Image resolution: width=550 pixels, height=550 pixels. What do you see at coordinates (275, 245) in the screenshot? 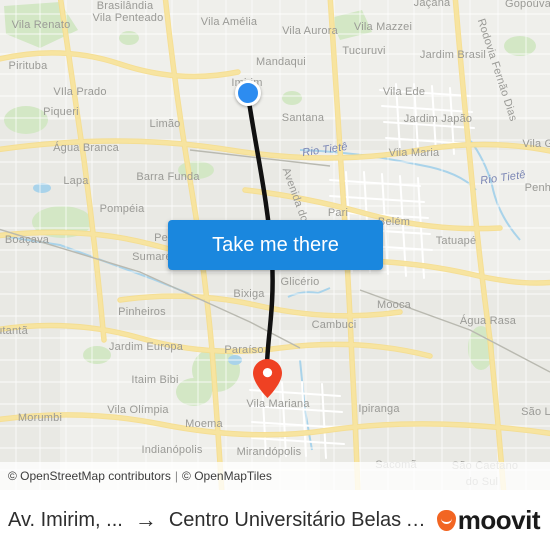
I see `take-me-there-button: Take me there` at bounding box center [275, 245].